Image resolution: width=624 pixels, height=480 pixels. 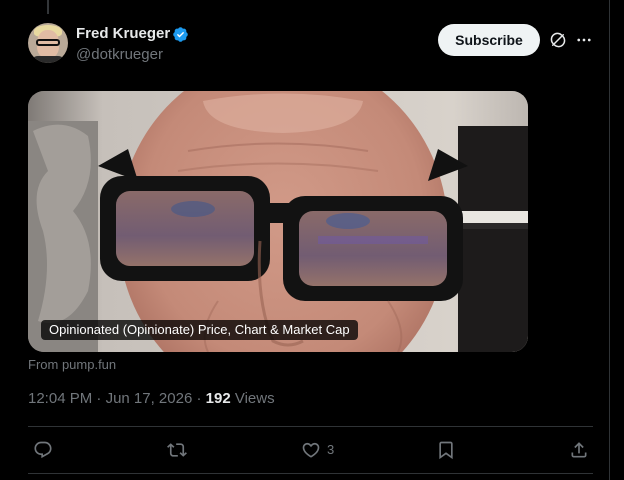 What do you see at coordinates (310, 426) in the screenshot?
I see `divider-top` at bounding box center [310, 426].